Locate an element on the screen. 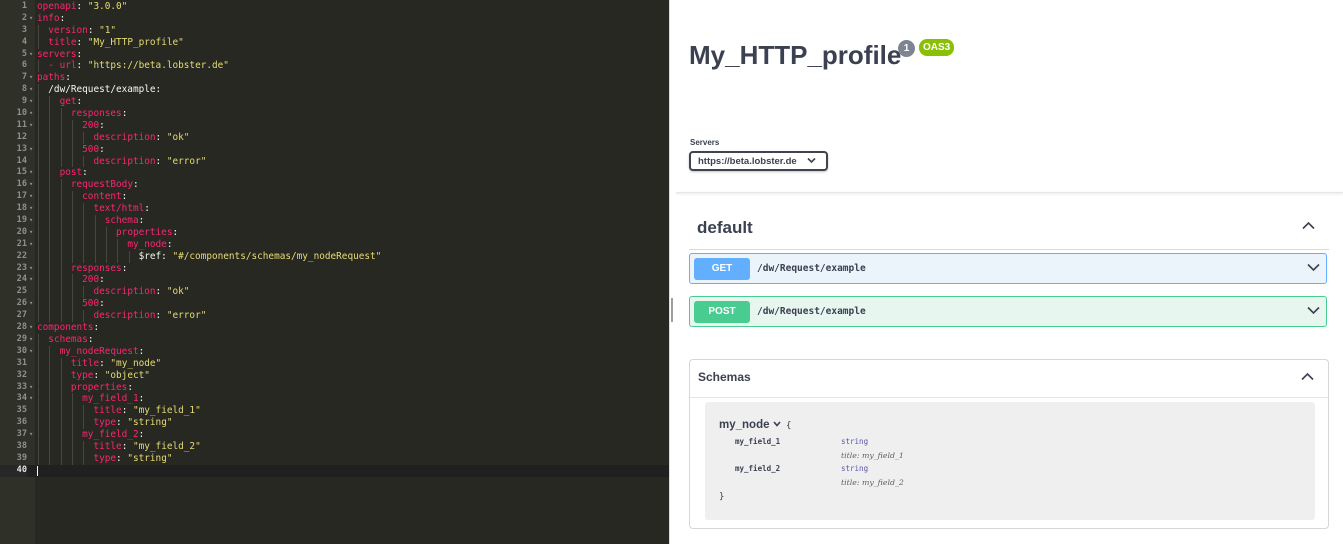 The height and width of the screenshot is (544, 1343). code-line: 23 ▾ responses: is located at coordinates (334, 268).